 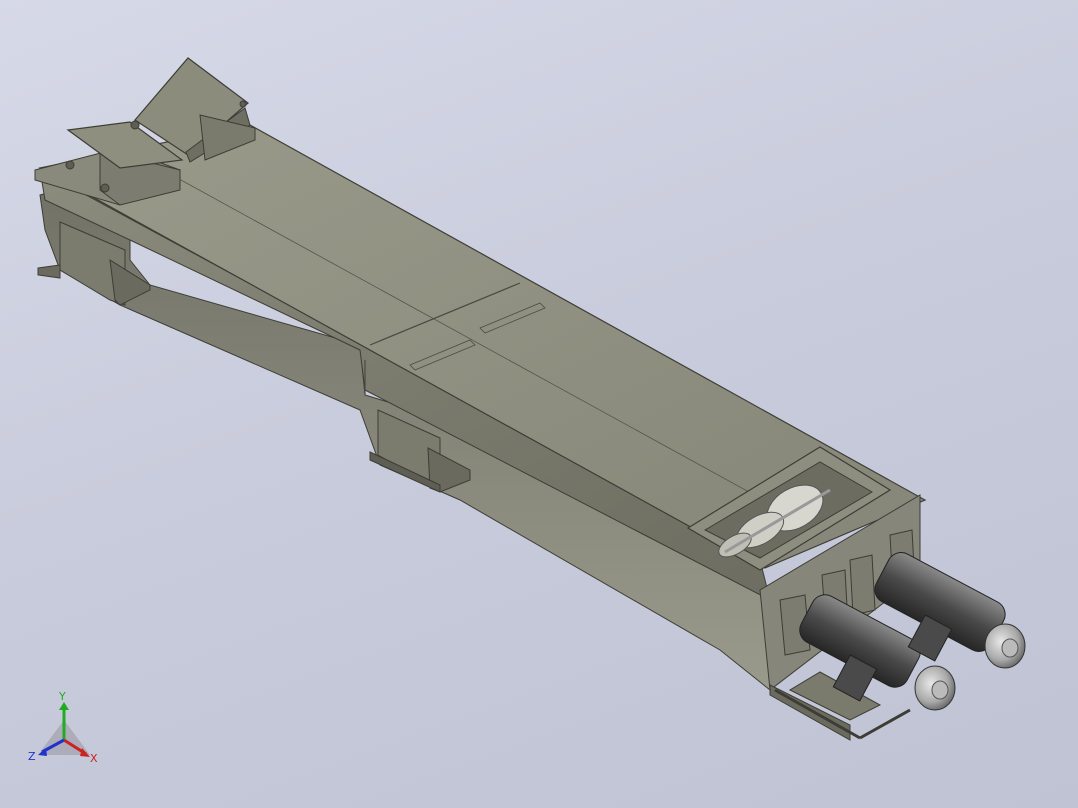 What do you see at coordinates (62, 696) in the screenshot?
I see `y-axis-label: Y` at bounding box center [62, 696].